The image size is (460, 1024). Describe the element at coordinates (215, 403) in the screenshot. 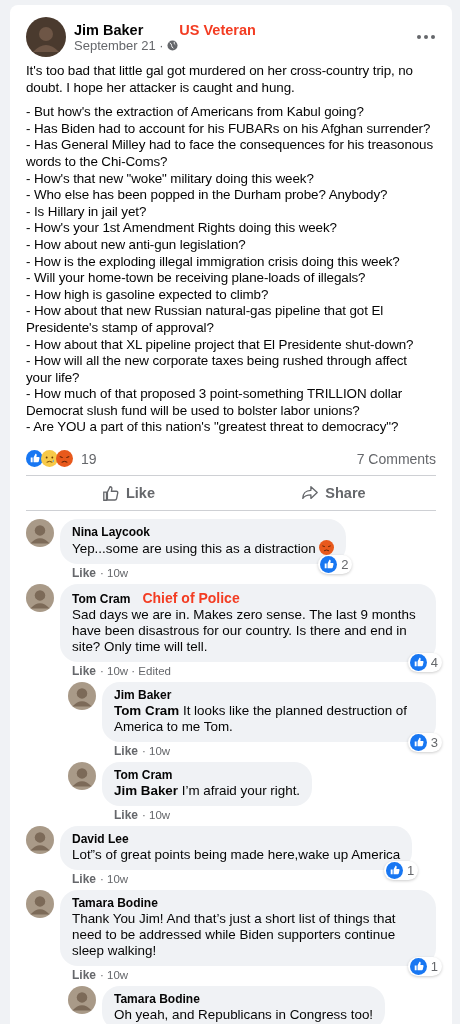

I see `post-list-item: - How much of that proposed 3 point-something TRILLION dollar Democrat slush fund will be used to bolster labor unions?` at that location.